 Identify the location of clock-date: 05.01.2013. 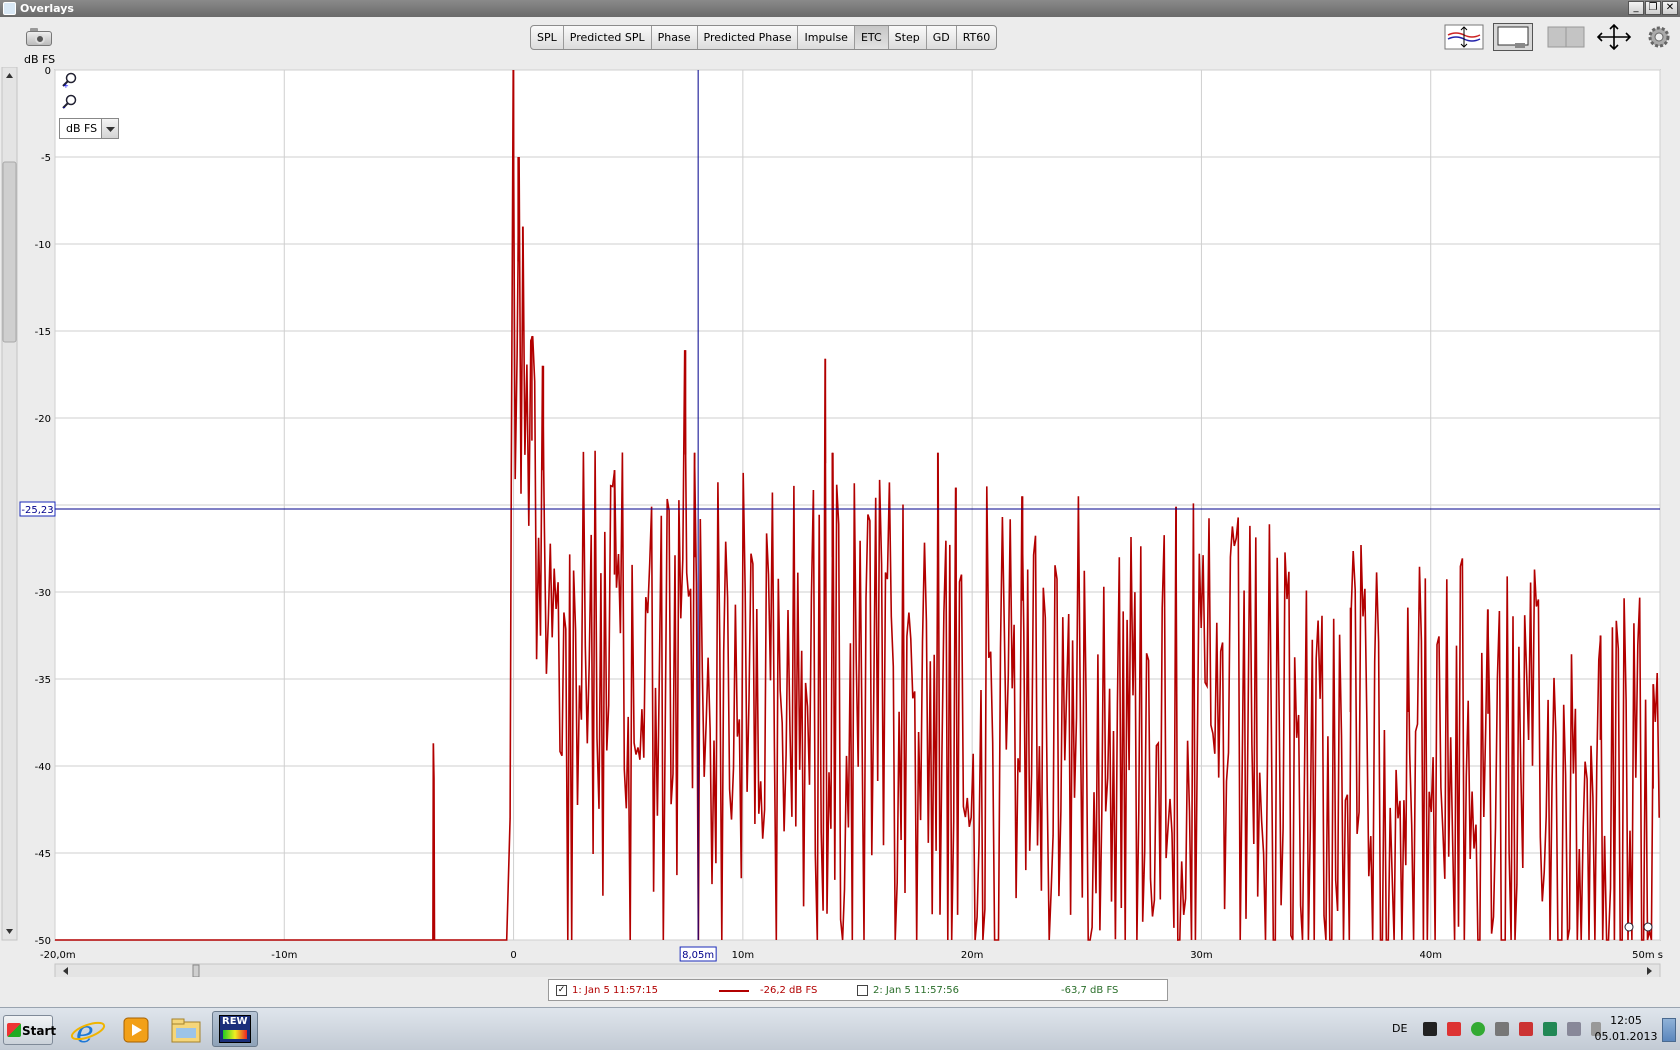
(1626, 1036).